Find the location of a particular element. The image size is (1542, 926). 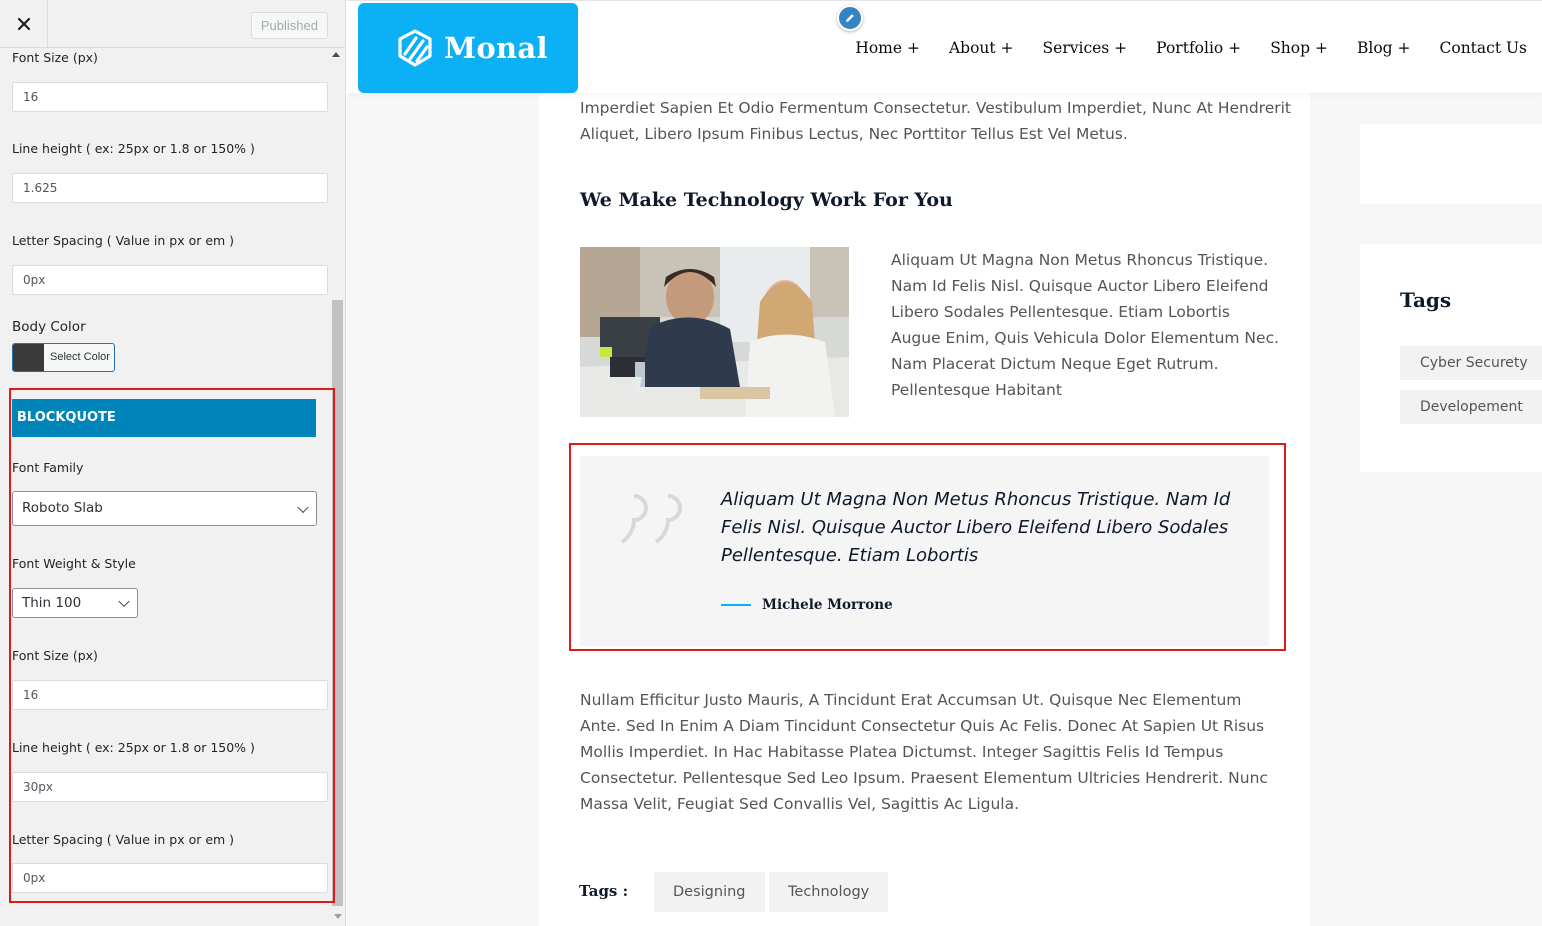

published-button: Published is located at coordinates (289, 25).